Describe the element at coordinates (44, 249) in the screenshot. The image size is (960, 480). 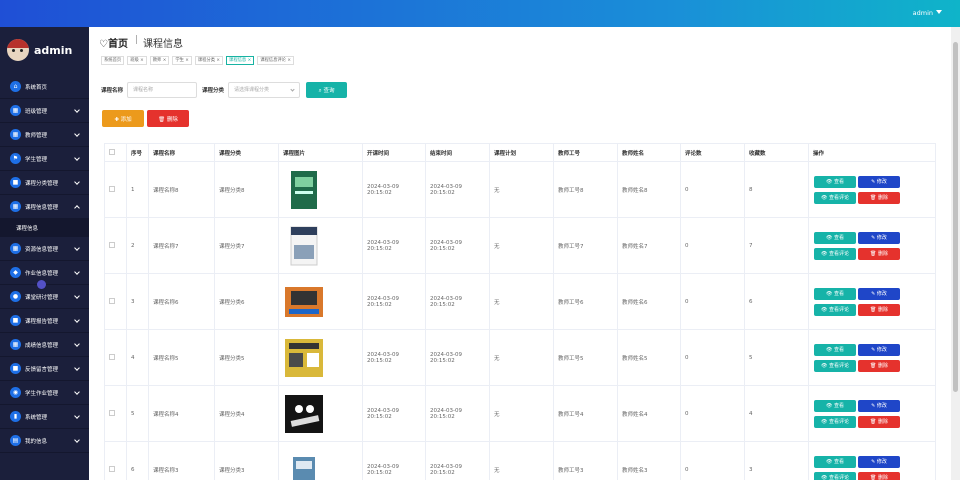
I see `sidebar-item: ▦ 资源信息管理` at that location.